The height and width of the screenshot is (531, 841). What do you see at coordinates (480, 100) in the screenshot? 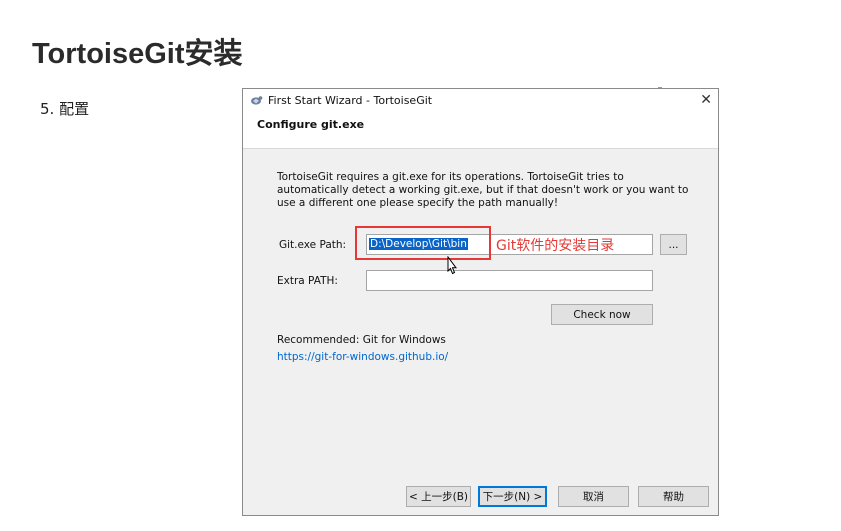
I see `dialog-titlebar: First Start Wizard - TortoiseGit ✕` at bounding box center [480, 100].